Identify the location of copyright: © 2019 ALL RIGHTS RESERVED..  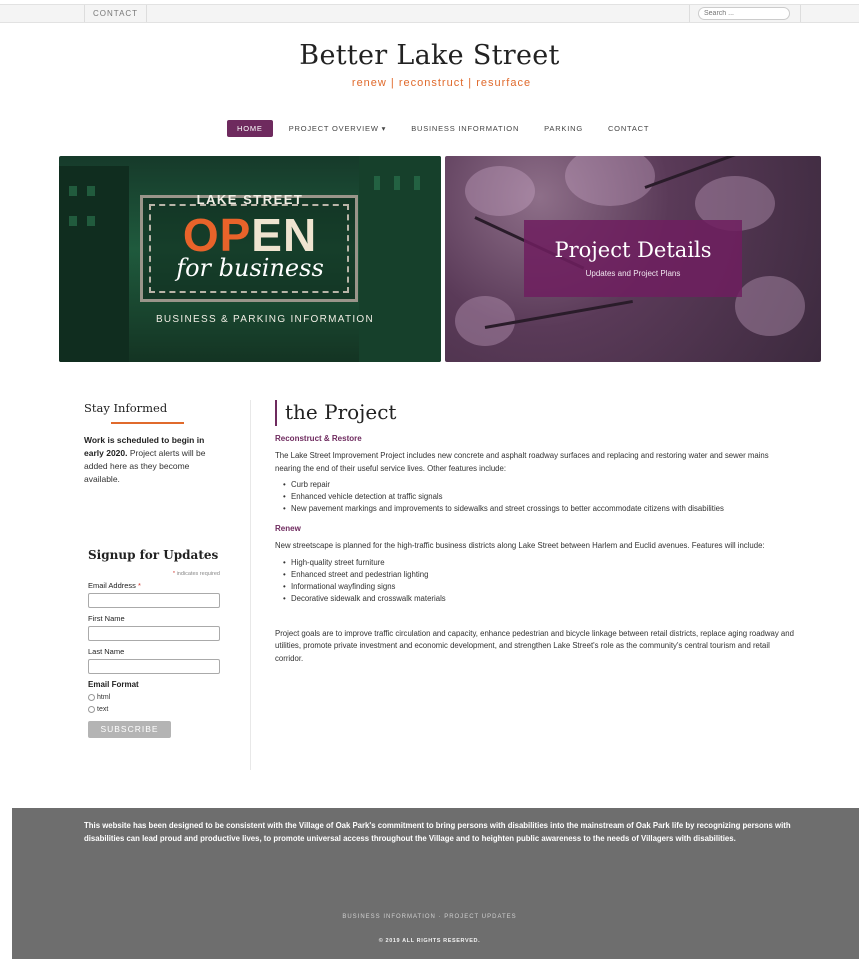
(429, 941).